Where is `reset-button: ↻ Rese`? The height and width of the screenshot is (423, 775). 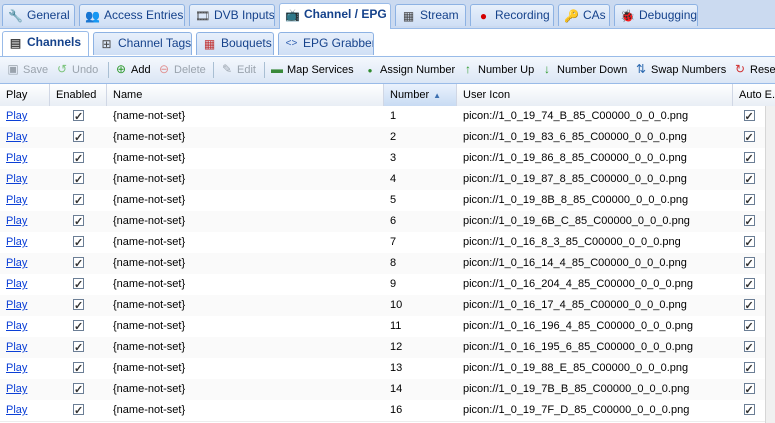
reset-button: ↻ Rese is located at coordinates (754, 70).